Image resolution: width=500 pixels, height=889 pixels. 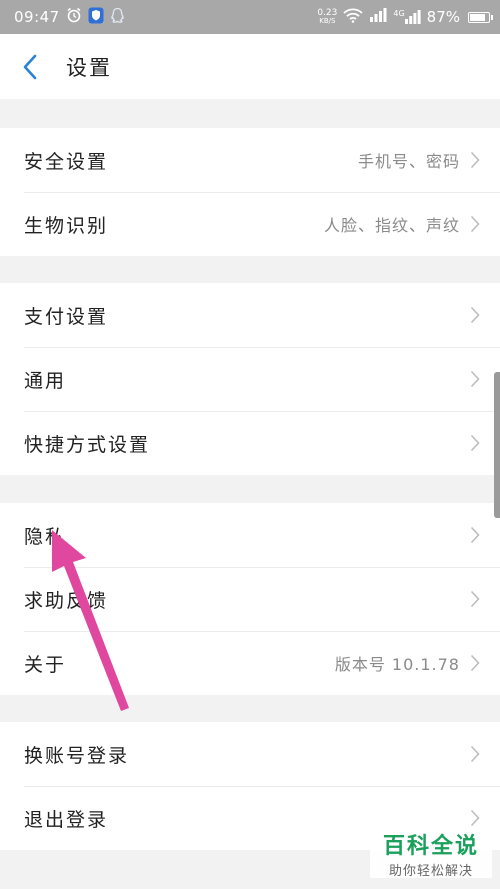 What do you see at coordinates (45, 380) in the screenshot?
I see `row-label: 通用` at bounding box center [45, 380].